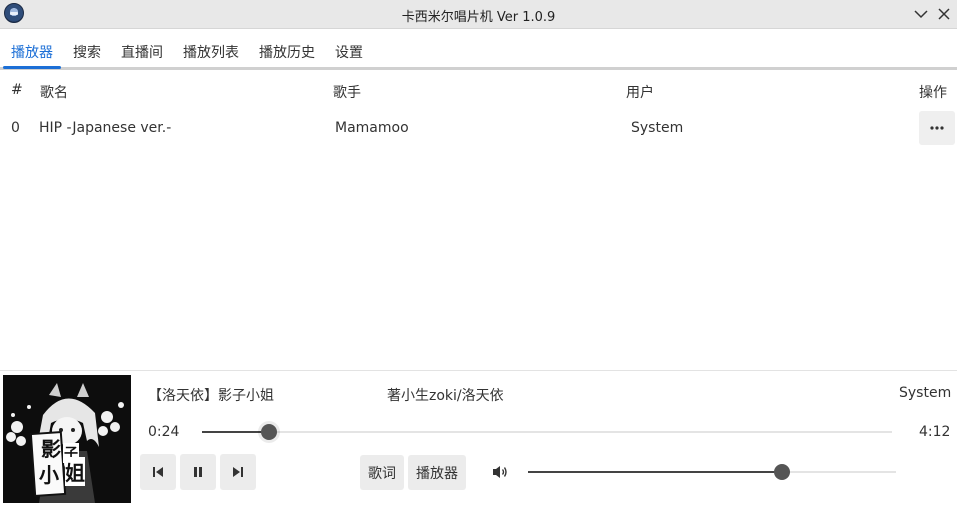  I want to click on volume-slider, so click(712, 472).